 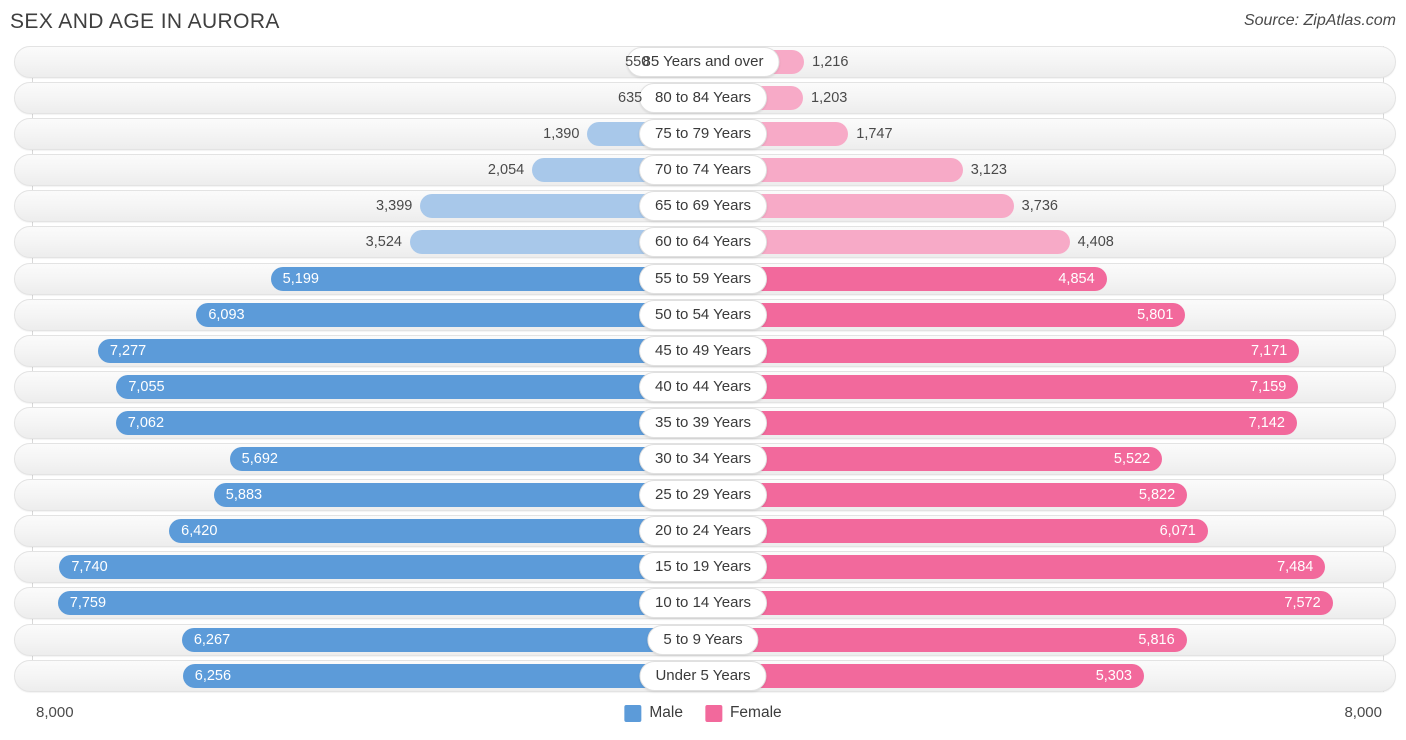 I want to click on age-group-label: 25 to 29 Years, so click(x=703, y=495).